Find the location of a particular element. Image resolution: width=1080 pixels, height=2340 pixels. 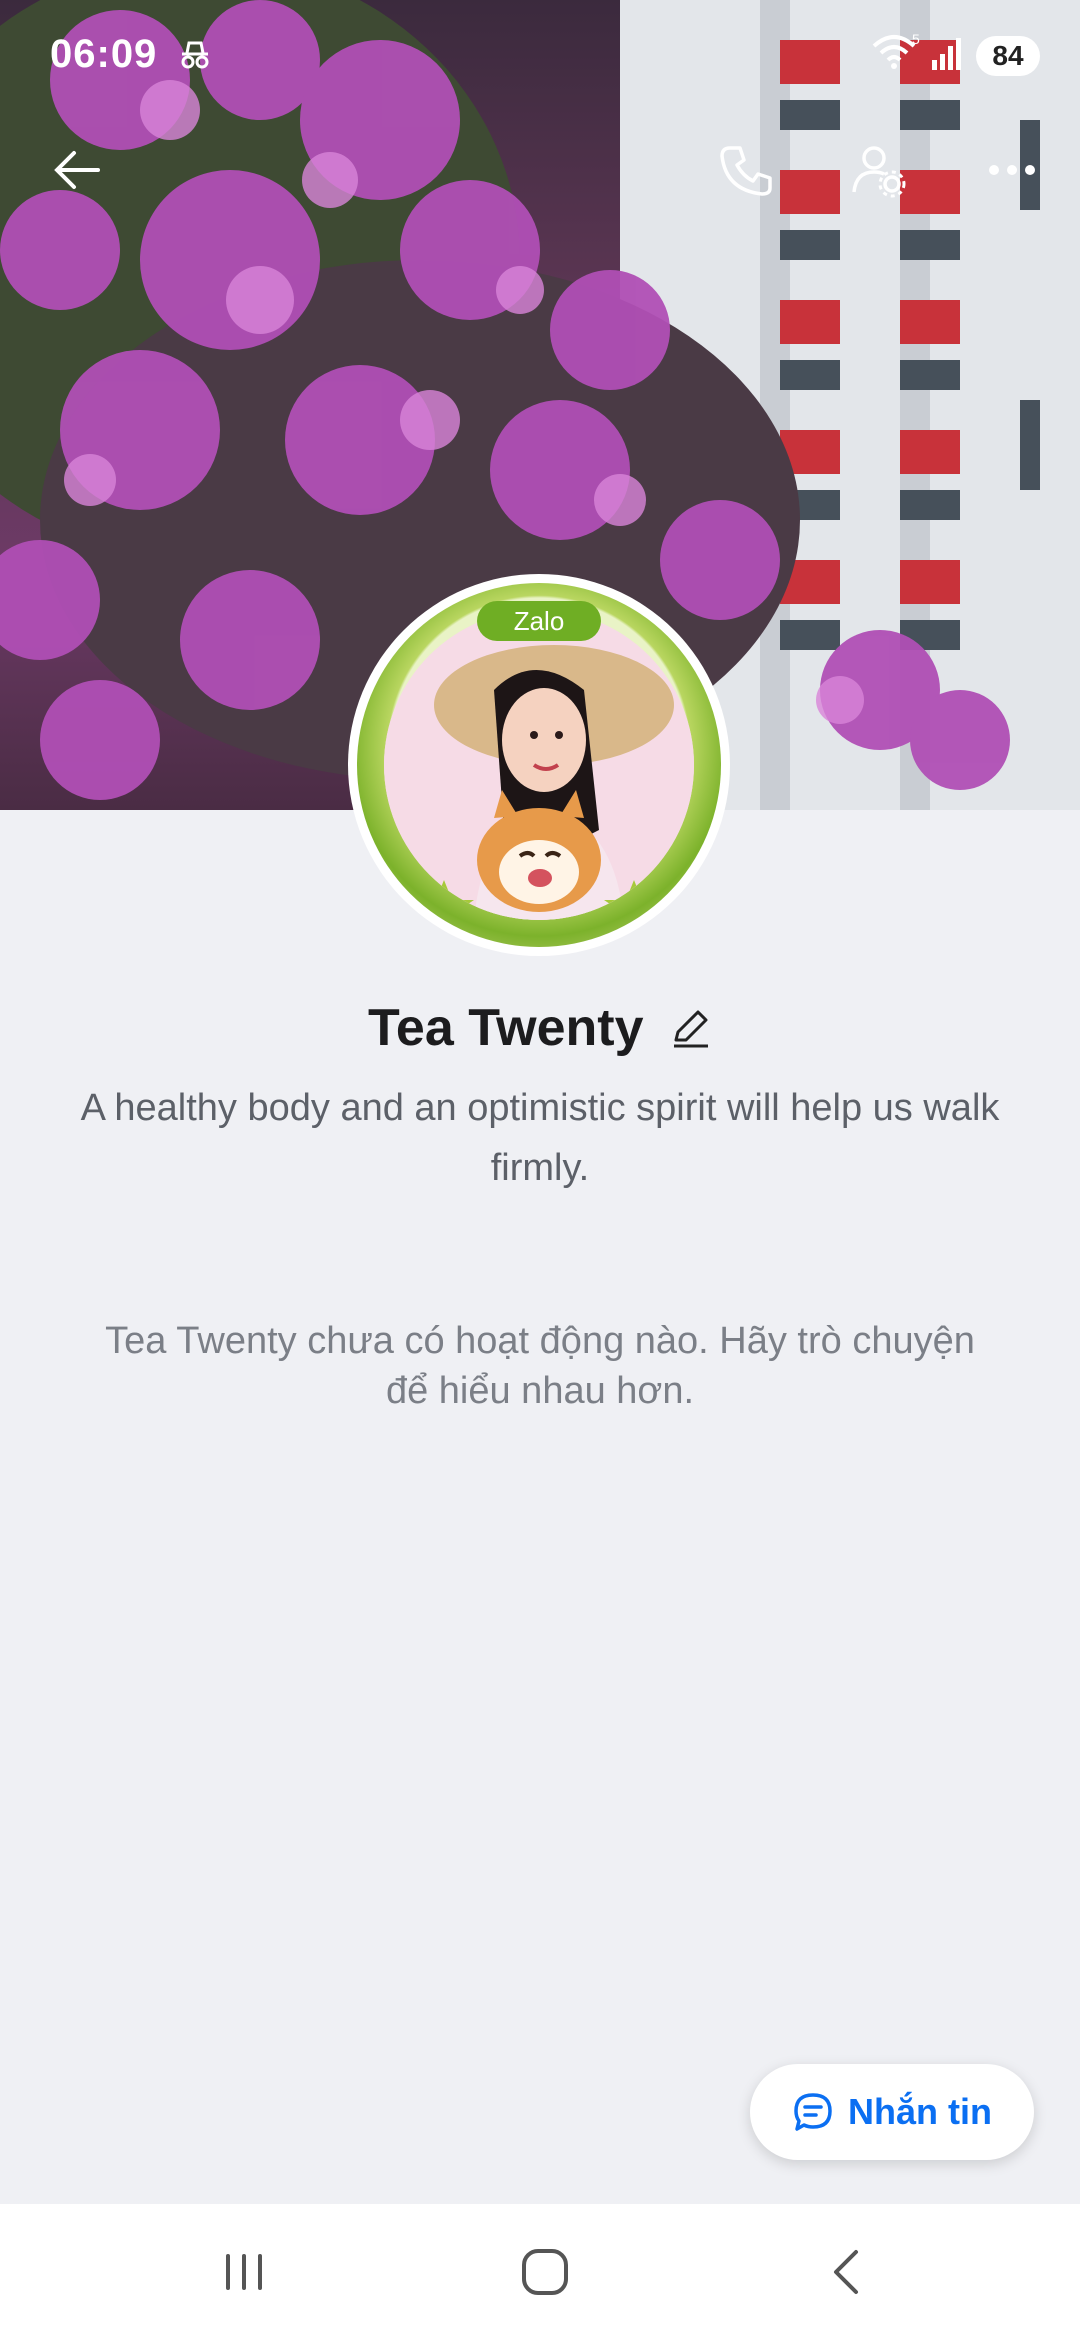

back-arrow-icon is located at coordinates (77, 170).